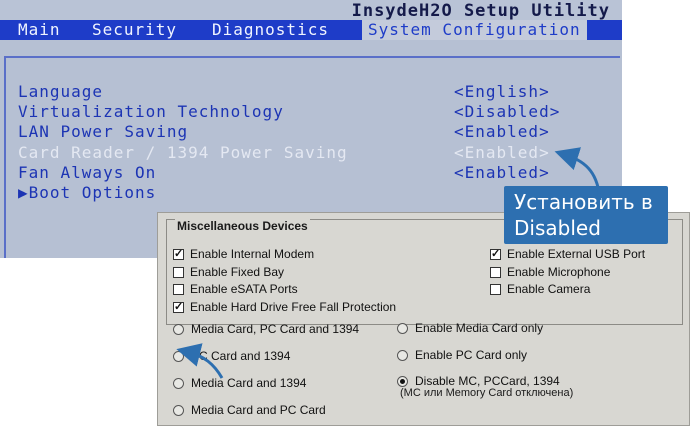  Describe the element at coordinates (583, 202) in the screenshot. I see `callout-line-1: Установить в` at that location.